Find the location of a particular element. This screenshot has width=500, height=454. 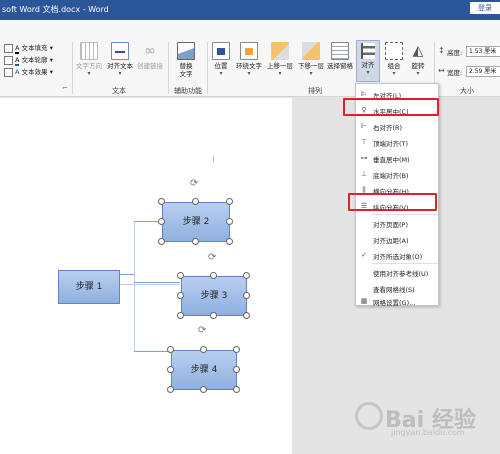

menu-item-align-right: ⊩ 右对齐(R) is located at coordinates (398, 126).